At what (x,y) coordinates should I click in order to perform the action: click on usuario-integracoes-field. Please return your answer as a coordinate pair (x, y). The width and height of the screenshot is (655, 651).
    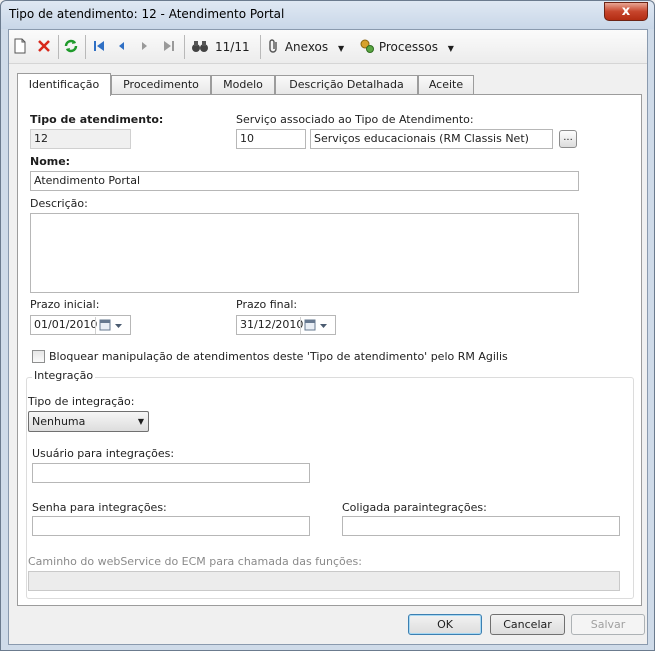
    Looking at the image, I should click on (171, 473).